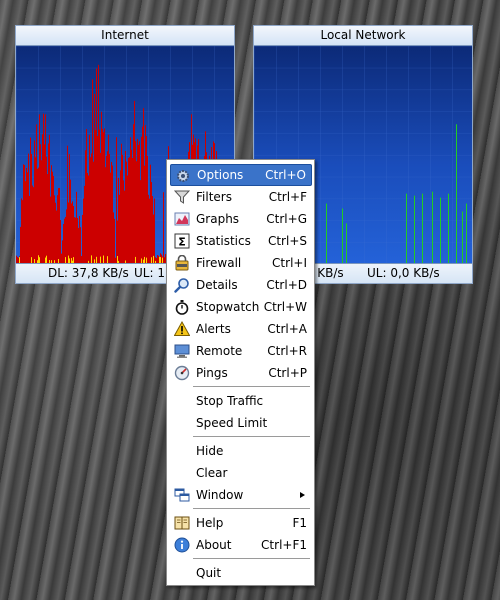 The image size is (500, 600). I want to click on menu-item-stopwatch: Stopwatch Ctrl+W, so click(241, 307).